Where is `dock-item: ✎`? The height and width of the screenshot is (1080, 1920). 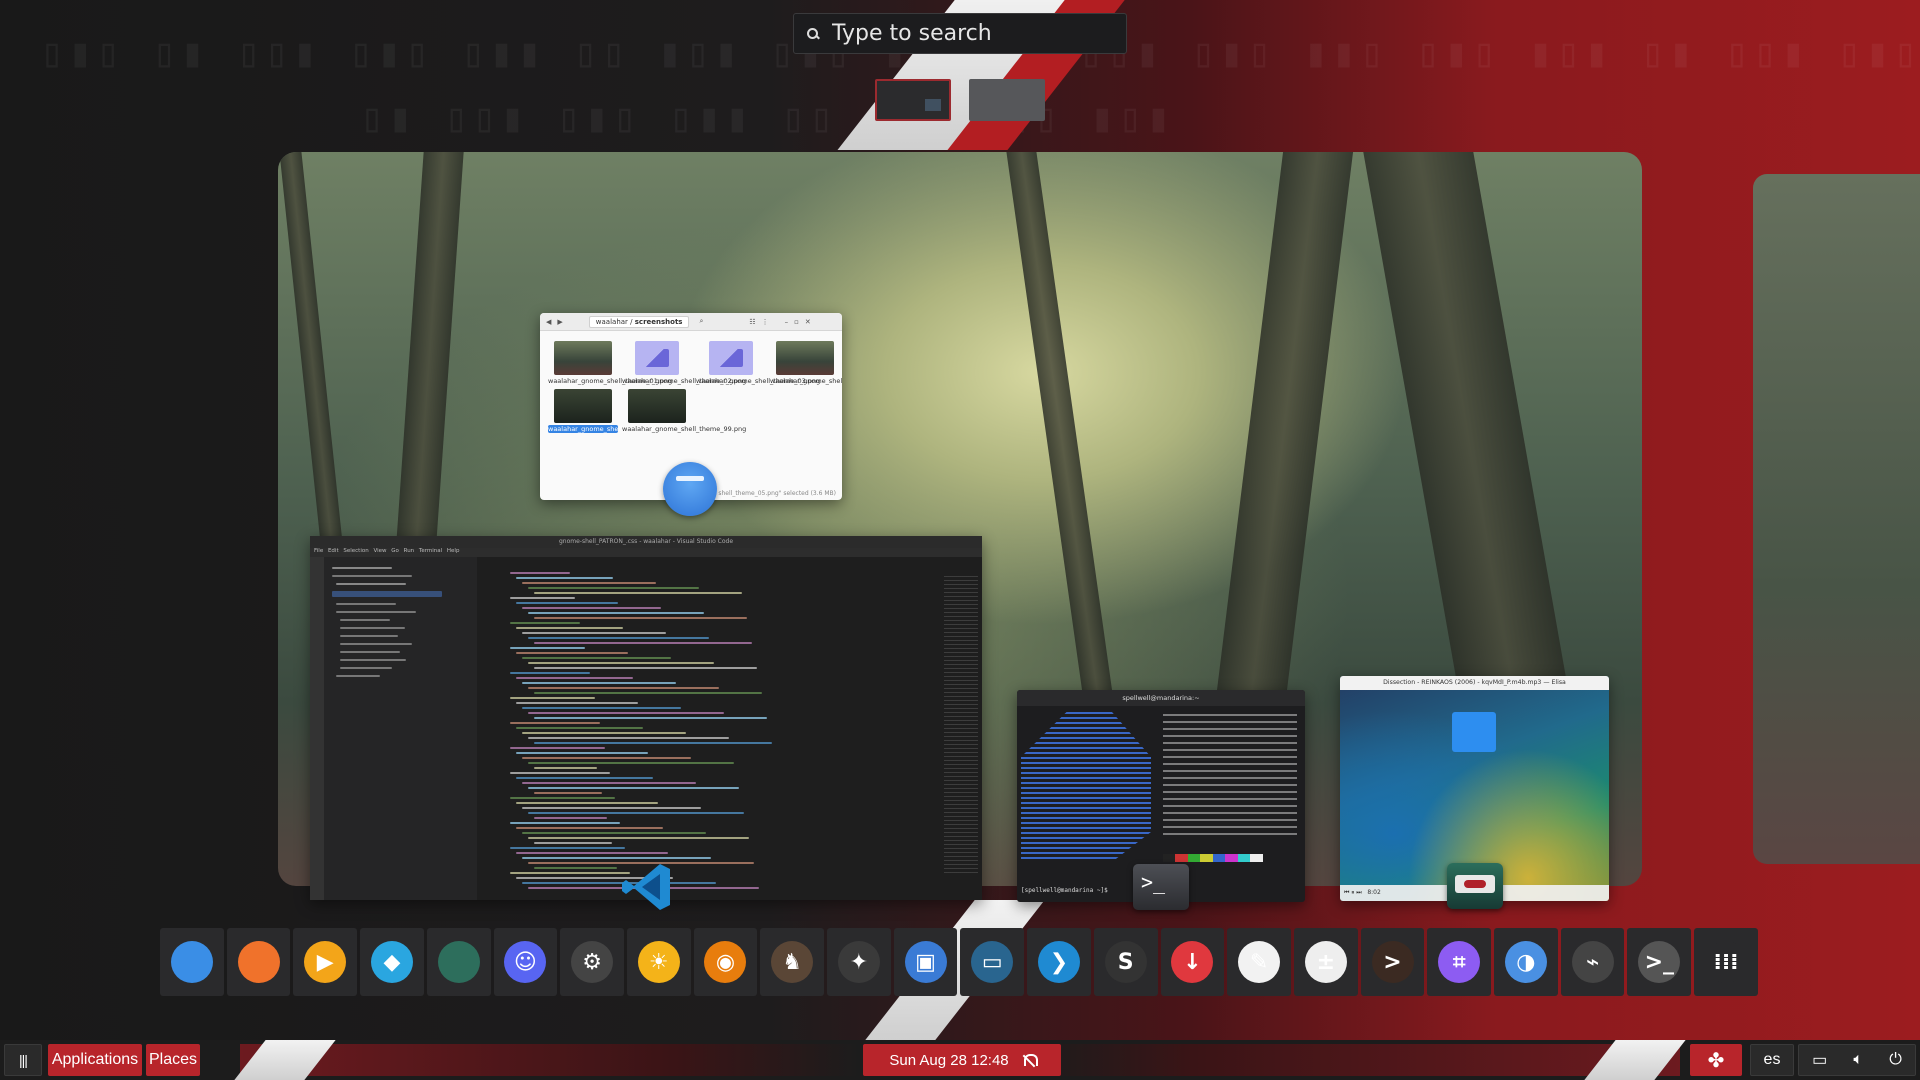 dock-item: ✎ is located at coordinates (1259, 962).